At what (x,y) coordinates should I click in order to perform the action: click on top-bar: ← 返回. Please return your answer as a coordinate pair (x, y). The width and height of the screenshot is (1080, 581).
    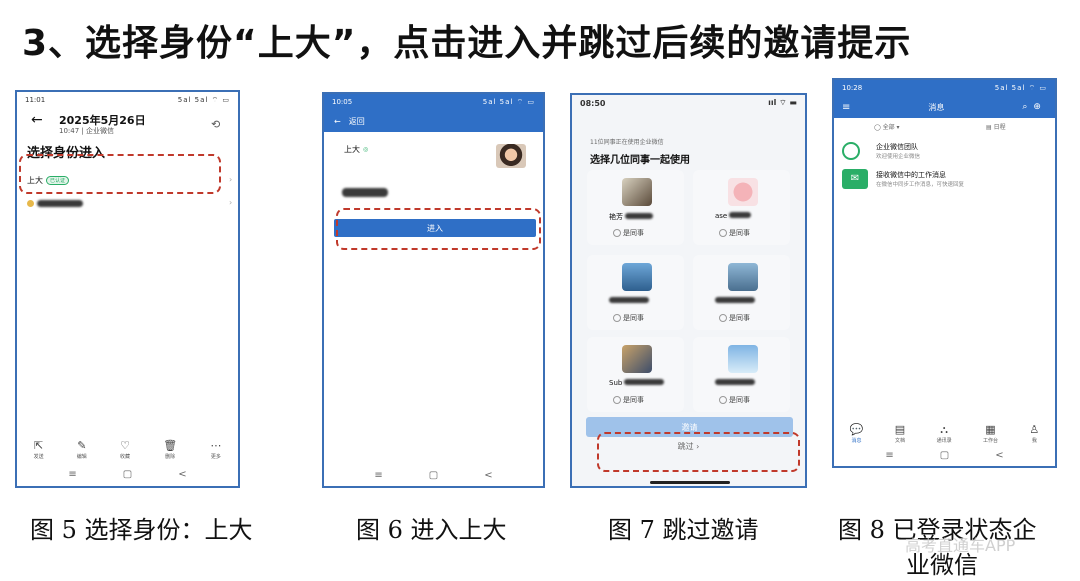
    Looking at the image, I should click on (433, 121).